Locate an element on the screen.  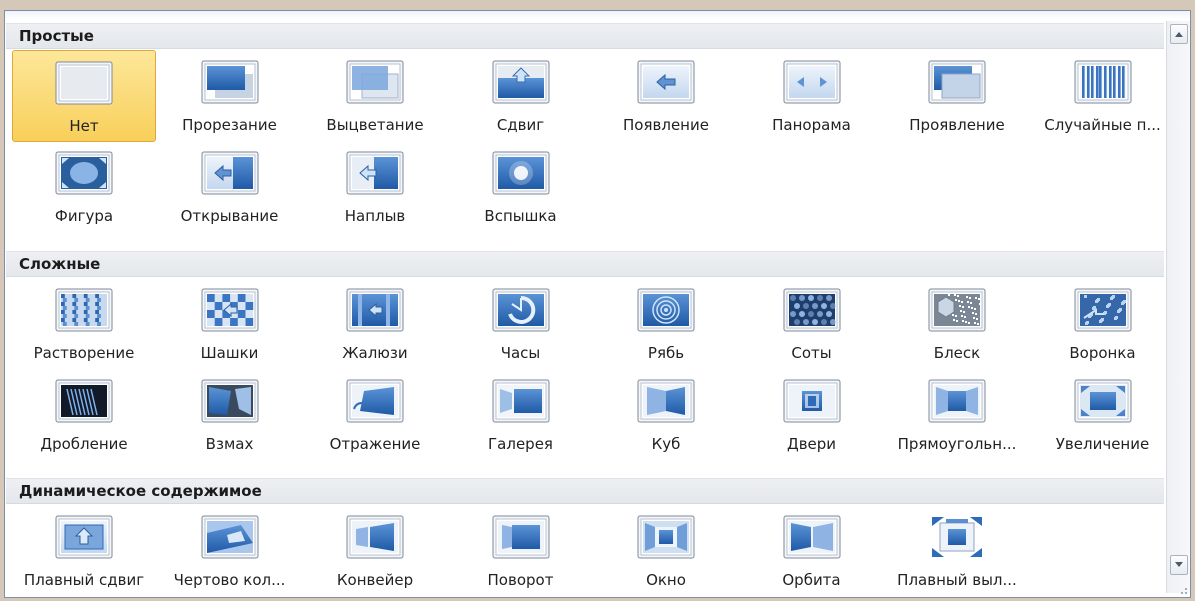
uncover-icon is located at coordinates (230, 173).